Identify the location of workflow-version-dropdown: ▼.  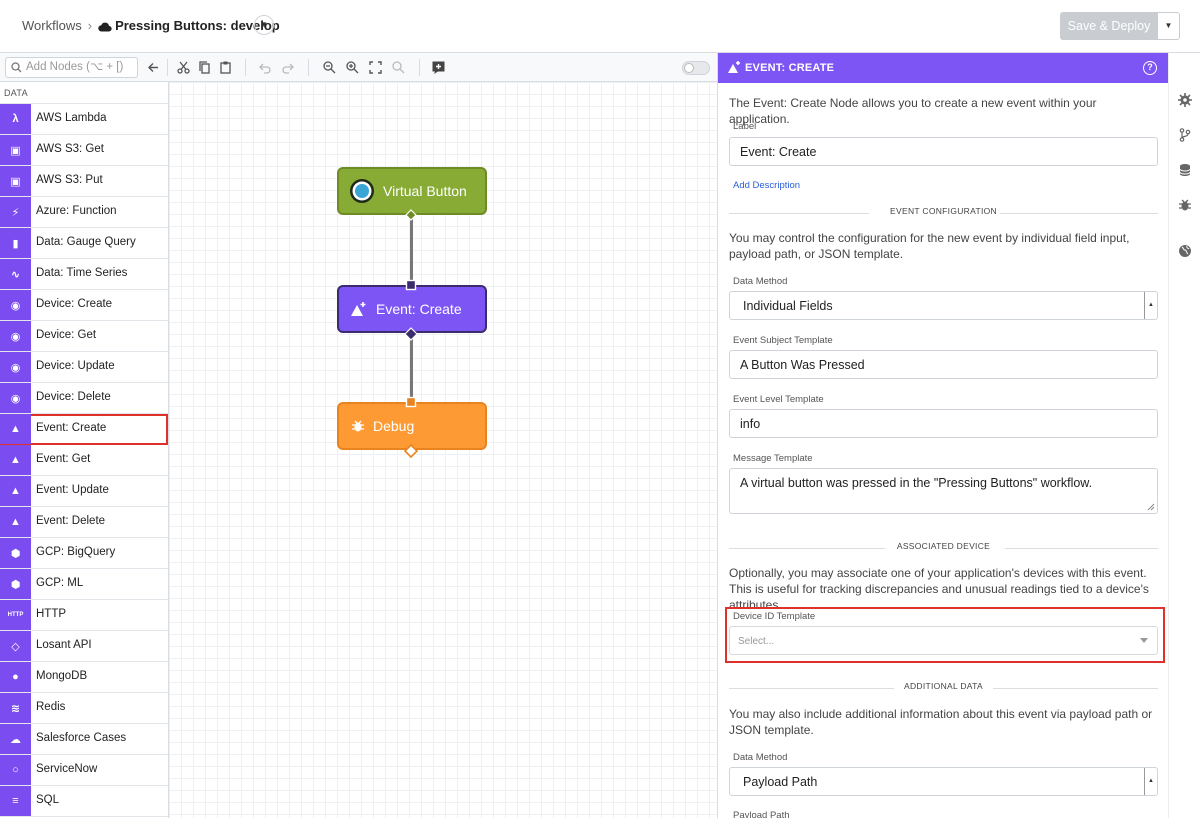
(264, 25).